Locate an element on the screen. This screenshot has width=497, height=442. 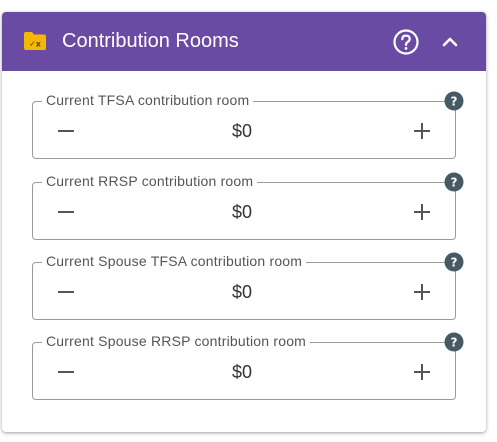
panel-title: Contribution Rooms is located at coordinates (150, 41).